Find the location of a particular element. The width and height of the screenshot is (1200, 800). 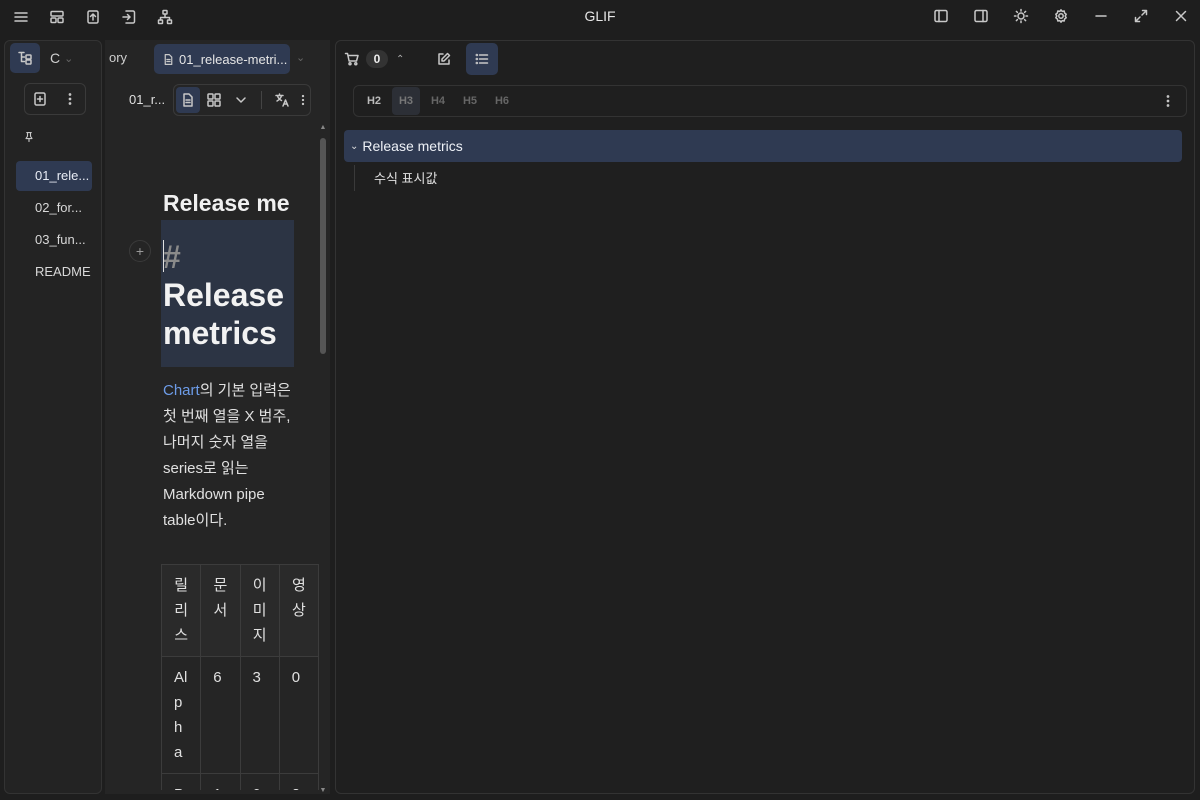

table-cell: B is located at coordinates (181, 781).